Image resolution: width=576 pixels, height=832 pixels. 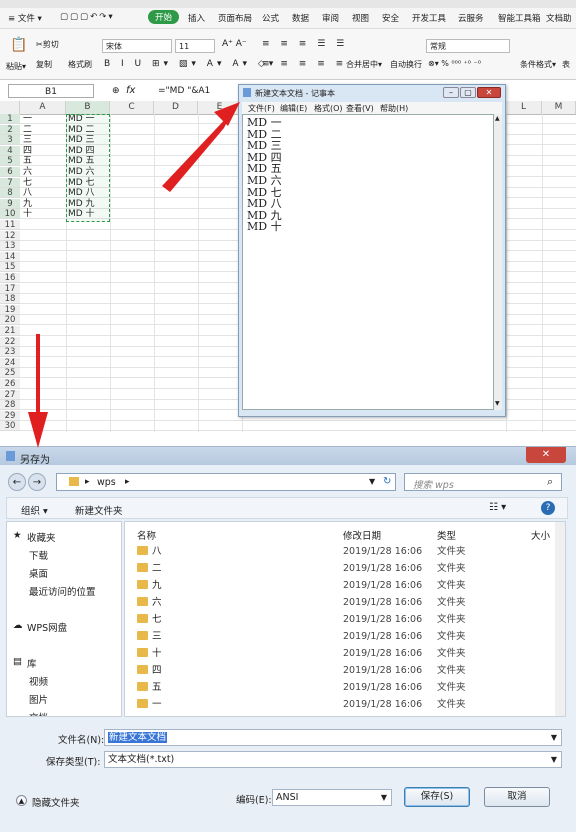 What do you see at coordinates (227, 114) in the screenshot?
I see `arrow-head-notepad` at bounding box center [227, 114].